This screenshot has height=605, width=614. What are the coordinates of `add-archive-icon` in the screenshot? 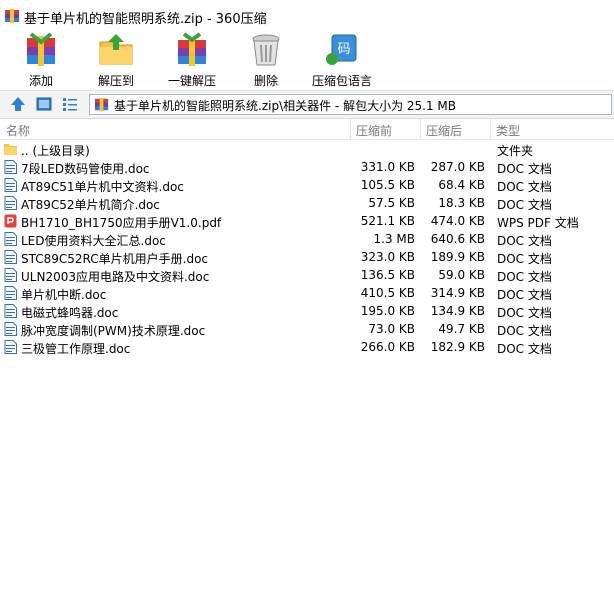 It's located at (41, 49).